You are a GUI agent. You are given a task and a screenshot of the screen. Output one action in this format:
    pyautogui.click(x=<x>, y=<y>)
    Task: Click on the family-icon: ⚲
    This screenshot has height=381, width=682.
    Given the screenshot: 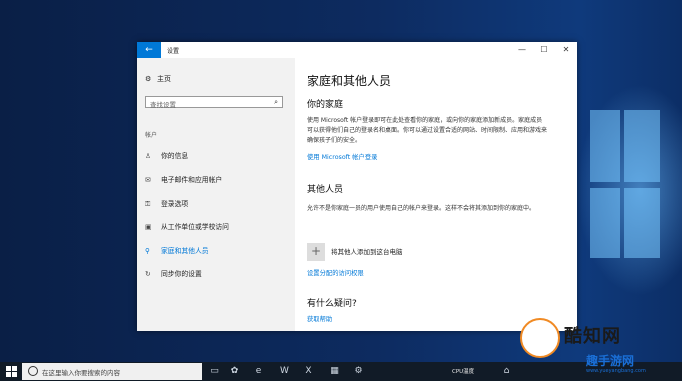 What is the action you would take?
    pyautogui.click(x=147, y=251)
    